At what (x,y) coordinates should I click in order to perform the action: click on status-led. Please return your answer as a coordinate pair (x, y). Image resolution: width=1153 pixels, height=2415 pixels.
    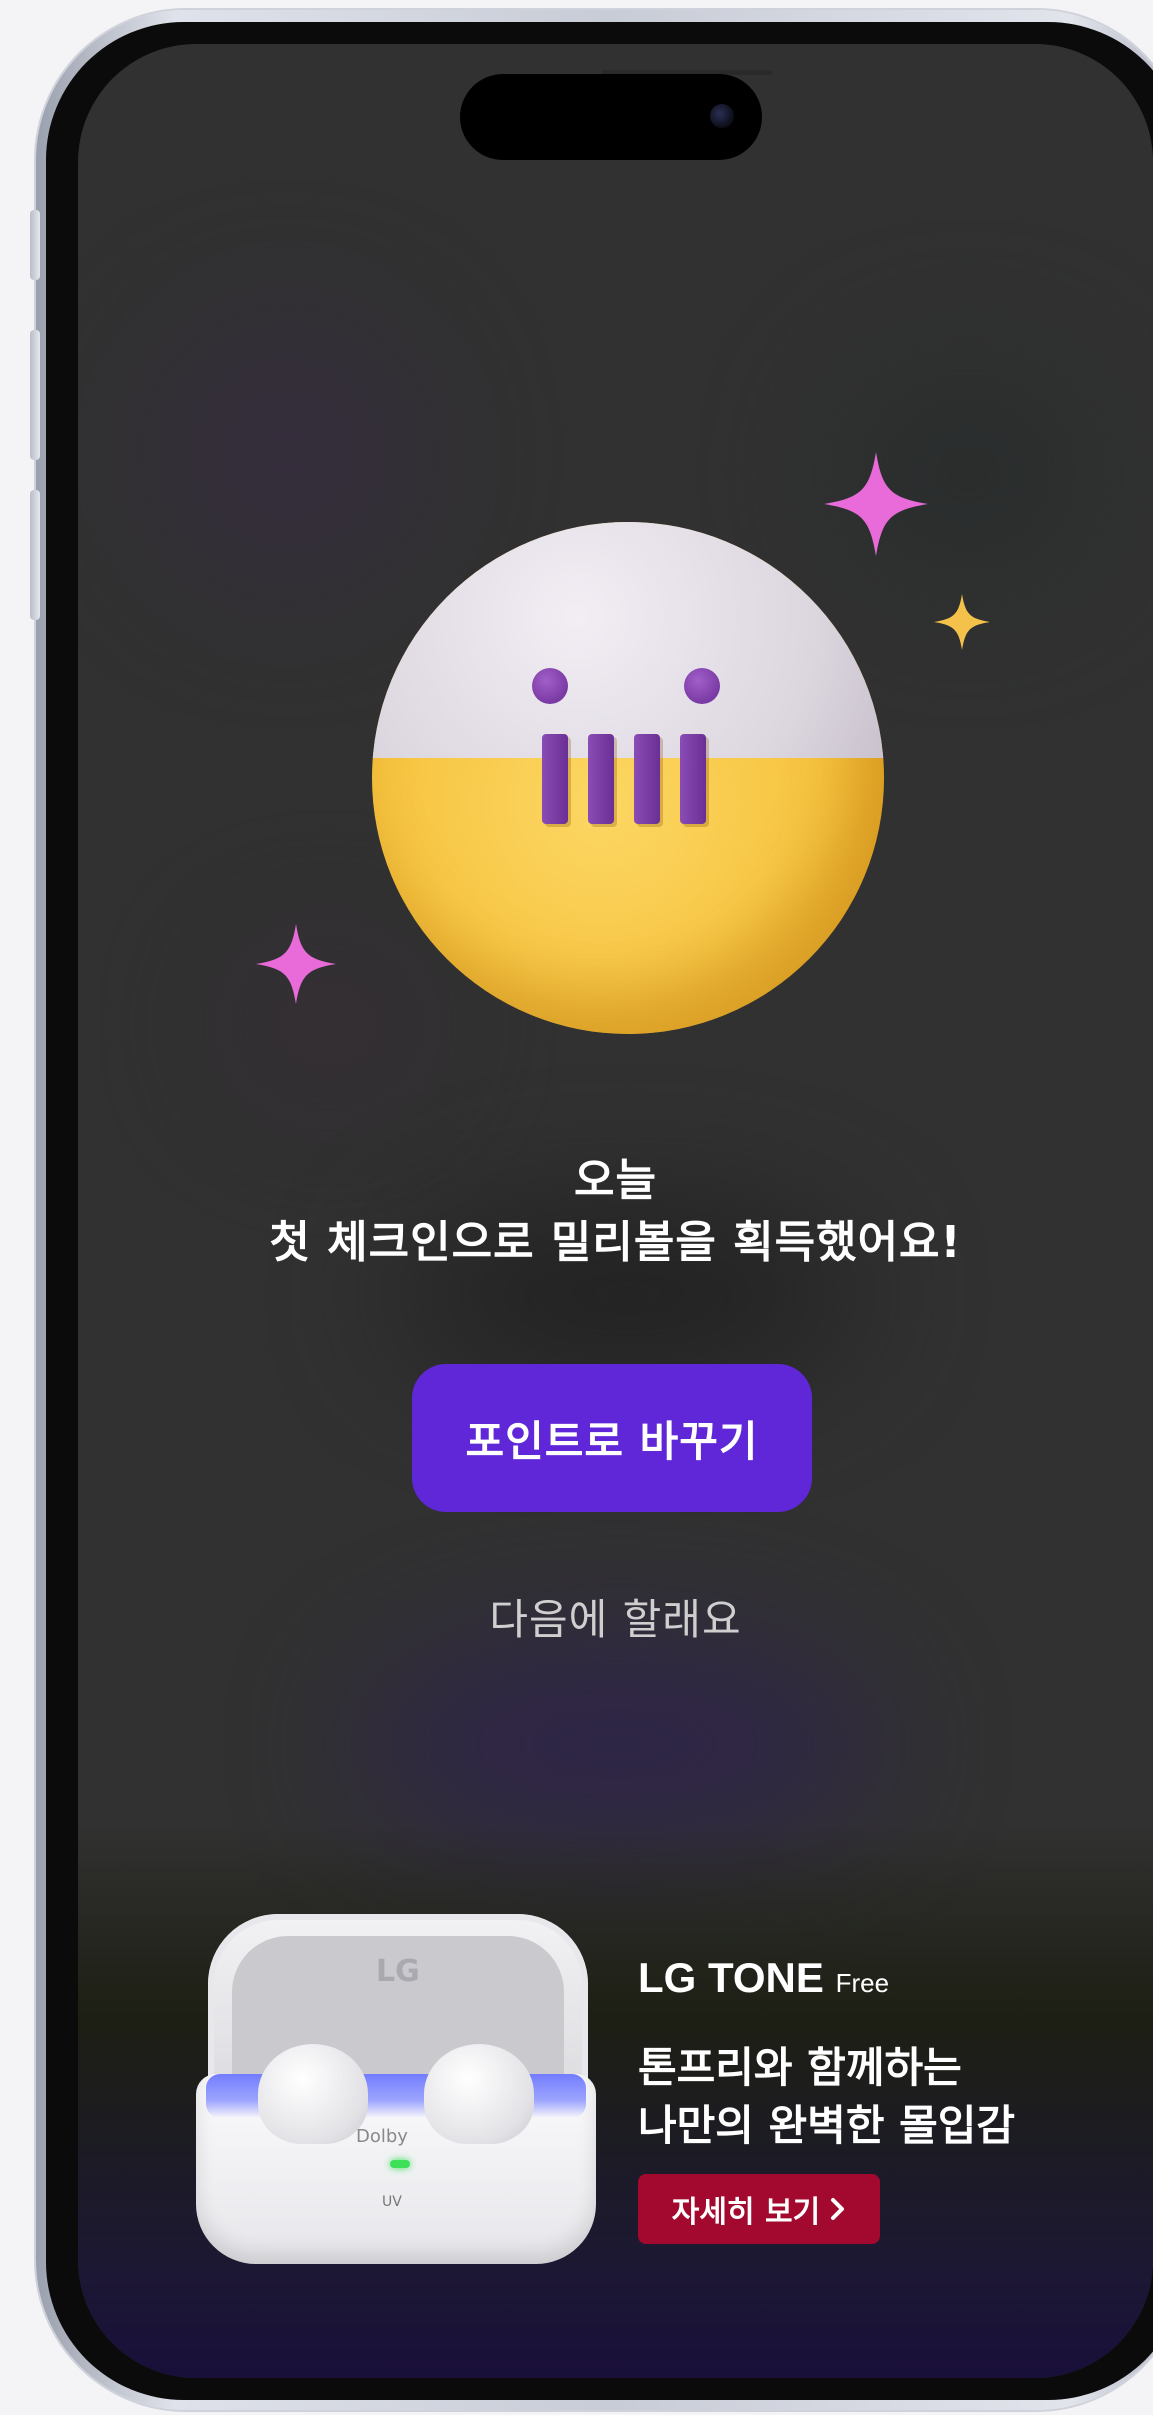
    Looking at the image, I should click on (400, 2164).